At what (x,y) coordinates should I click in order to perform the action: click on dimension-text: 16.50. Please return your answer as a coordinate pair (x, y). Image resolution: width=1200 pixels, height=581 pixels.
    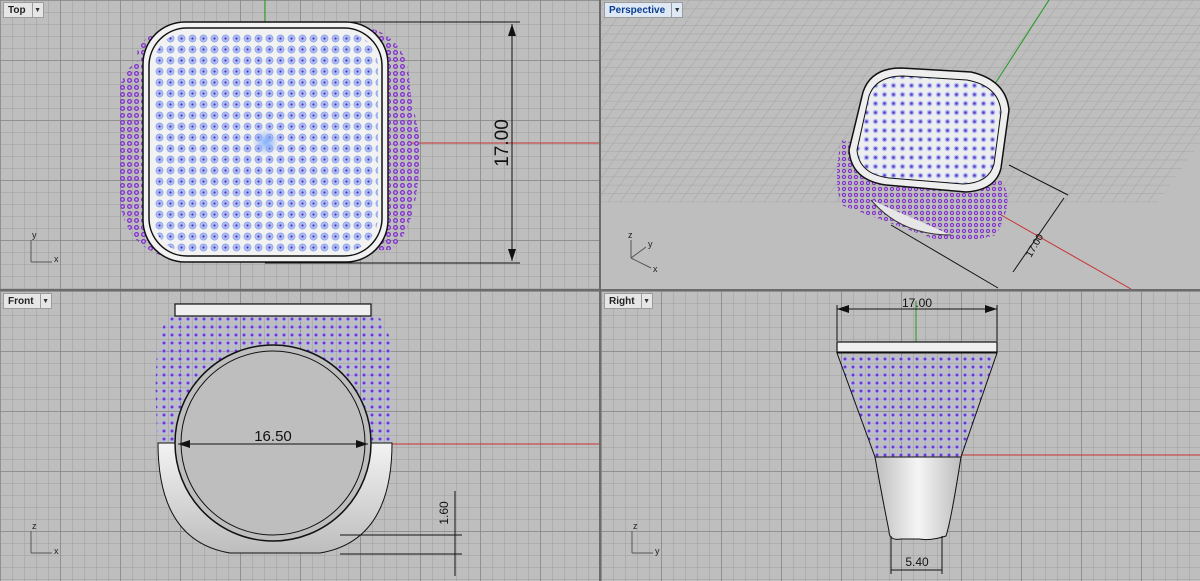
    Looking at the image, I should click on (273, 436).